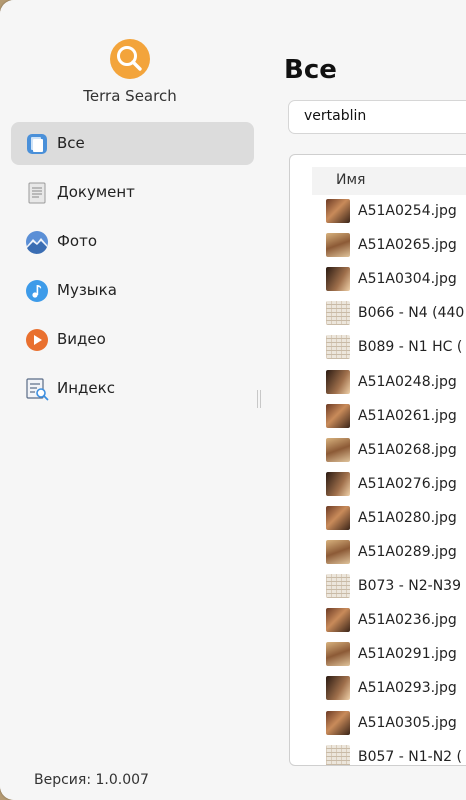 Image resolution: width=466 pixels, height=800 pixels. Describe the element at coordinates (407, 279) in the screenshot. I see `file-name: A51A0304.jpg` at that location.